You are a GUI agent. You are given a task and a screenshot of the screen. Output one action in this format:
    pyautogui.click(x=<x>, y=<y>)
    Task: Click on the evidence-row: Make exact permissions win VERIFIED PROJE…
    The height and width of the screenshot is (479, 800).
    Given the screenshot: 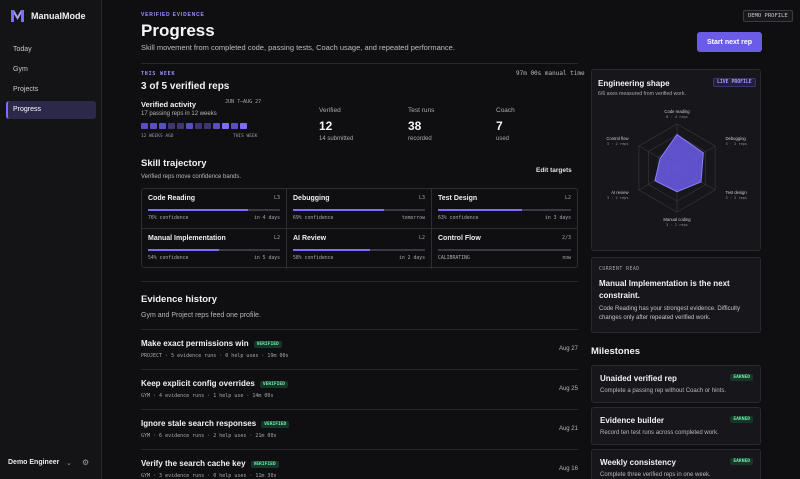 What is the action you would take?
    pyautogui.click(x=359, y=349)
    